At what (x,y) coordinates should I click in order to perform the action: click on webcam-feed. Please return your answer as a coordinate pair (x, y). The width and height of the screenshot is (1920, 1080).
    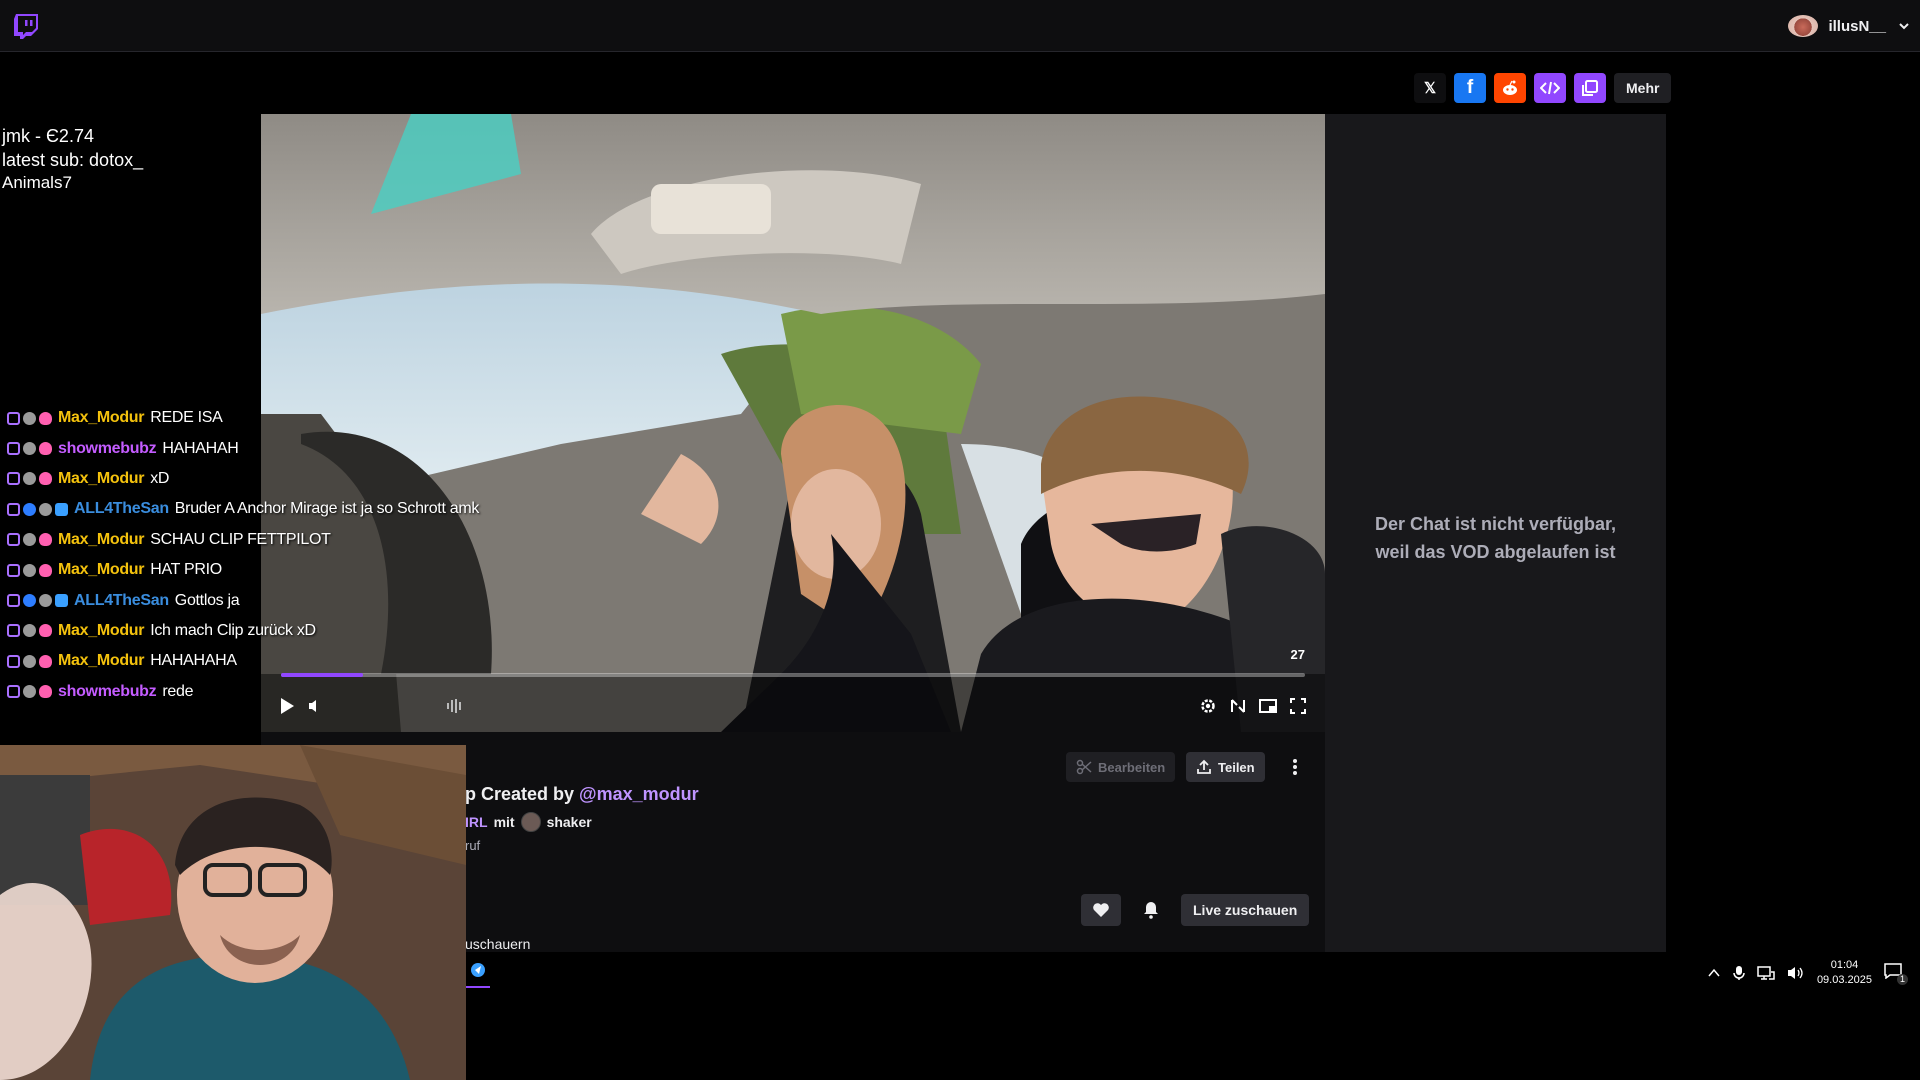
    Looking at the image, I should click on (233, 912).